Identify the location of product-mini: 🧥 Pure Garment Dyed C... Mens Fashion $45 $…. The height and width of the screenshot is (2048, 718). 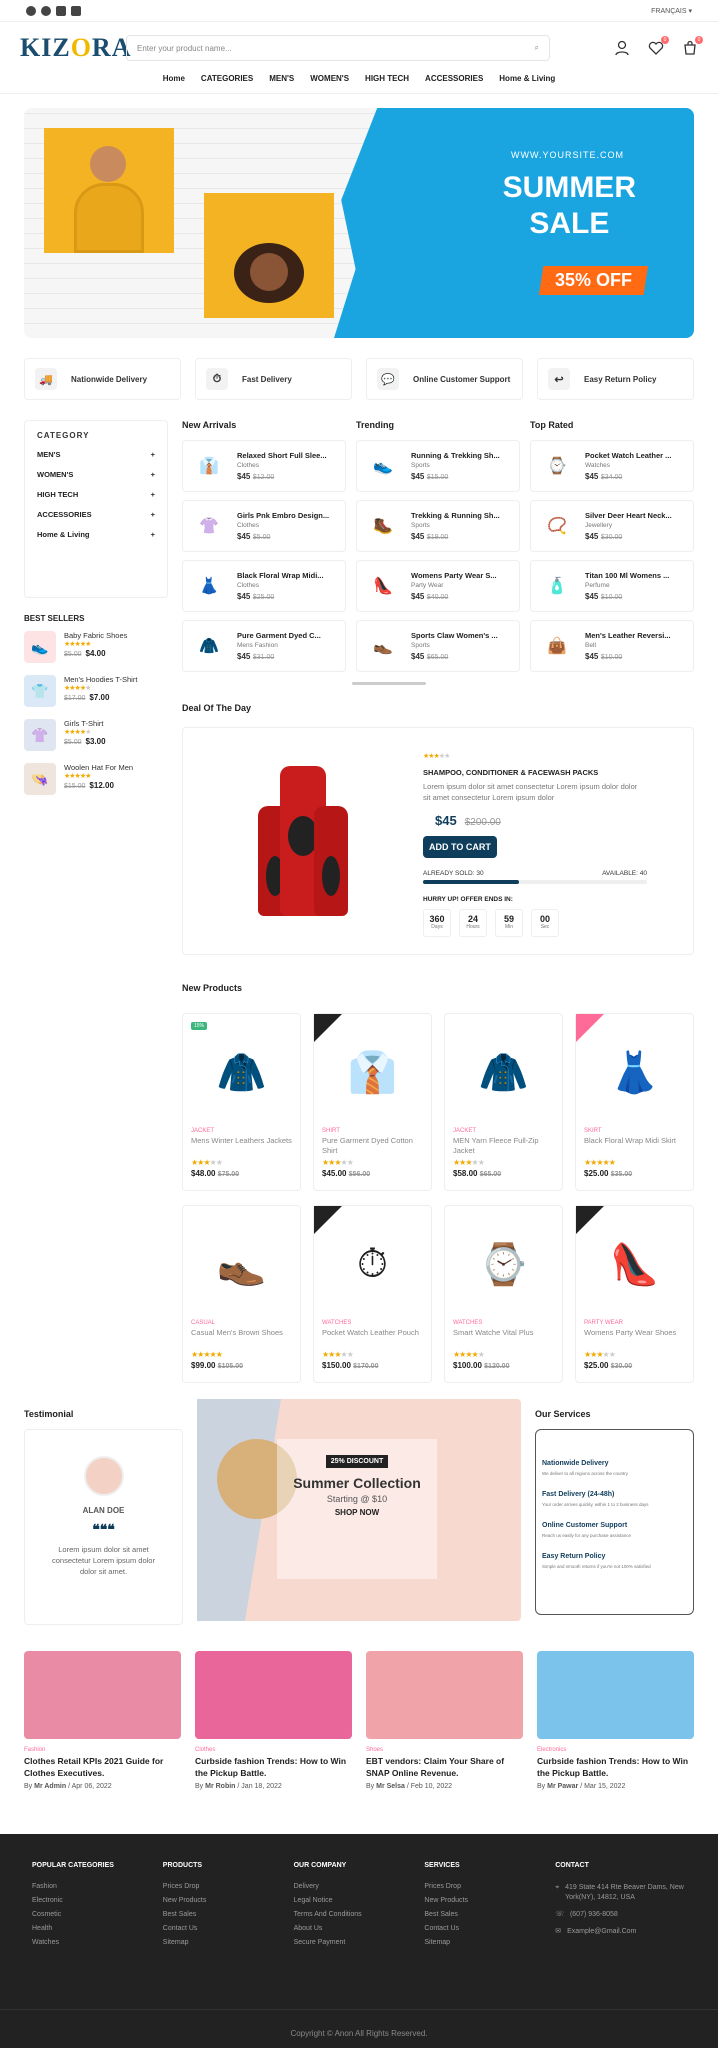
(264, 646).